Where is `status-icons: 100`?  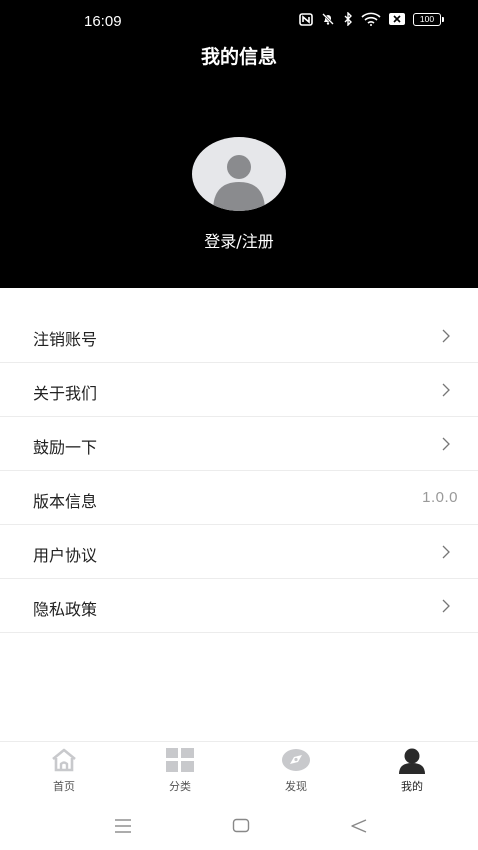
status-icons: 100 is located at coordinates (371, 19).